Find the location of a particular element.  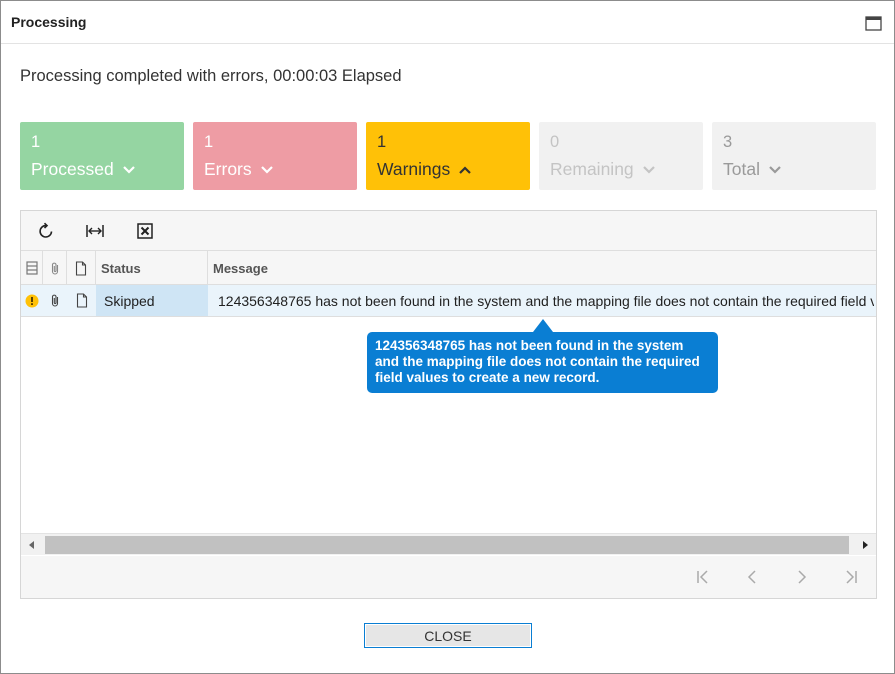

status-cell: Skipped is located at coordinates (152, 300).